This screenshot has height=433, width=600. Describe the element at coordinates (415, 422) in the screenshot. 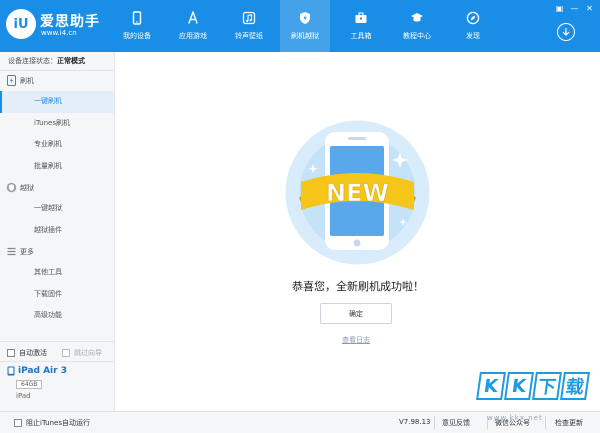

I see `version-label: V7.98.13` at that location.